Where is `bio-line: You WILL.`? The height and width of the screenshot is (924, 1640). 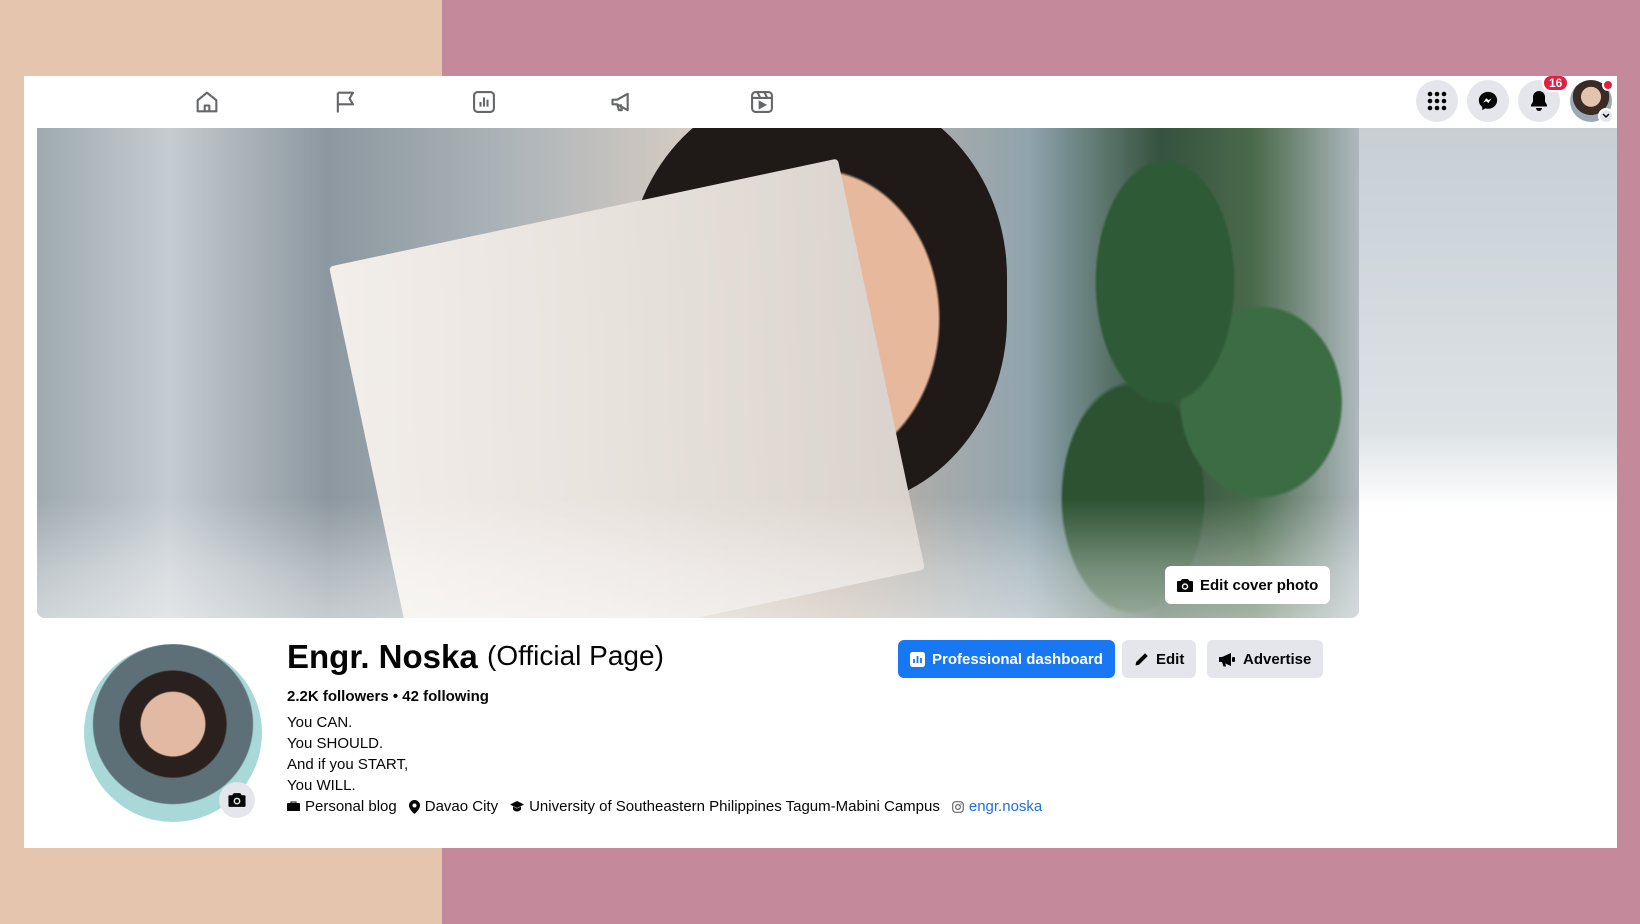 bio-line: You WILL. is located at coordinates (321, 785).